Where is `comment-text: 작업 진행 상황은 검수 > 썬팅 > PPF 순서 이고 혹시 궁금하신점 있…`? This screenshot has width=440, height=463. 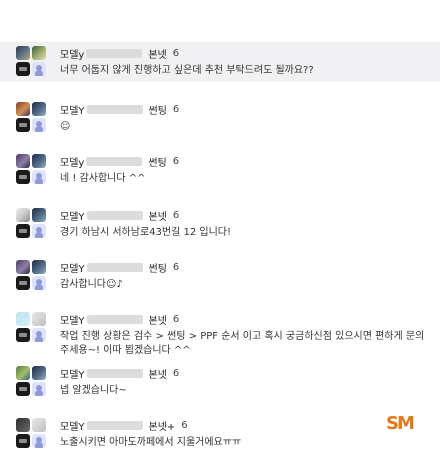 comment-text: 작업 진행 상황은 검수 > 썬팅 > PPF 순서 이고 혹시 궁금하신점 있… is located at coordinates (242, 343).